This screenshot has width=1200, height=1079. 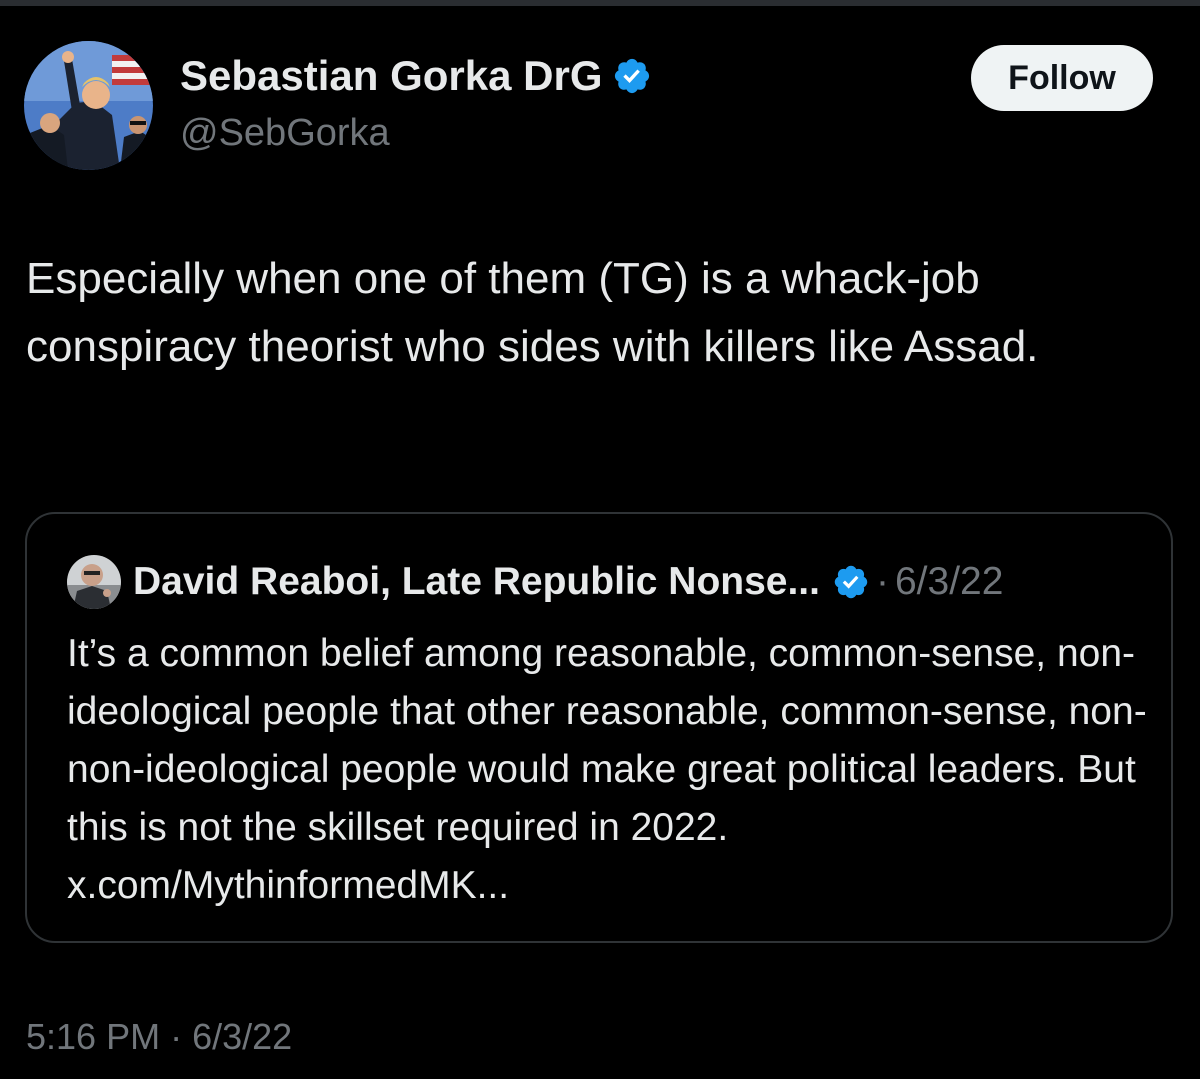 I want to click on author-handle: @SebGorka, so click(x=285, y=133).